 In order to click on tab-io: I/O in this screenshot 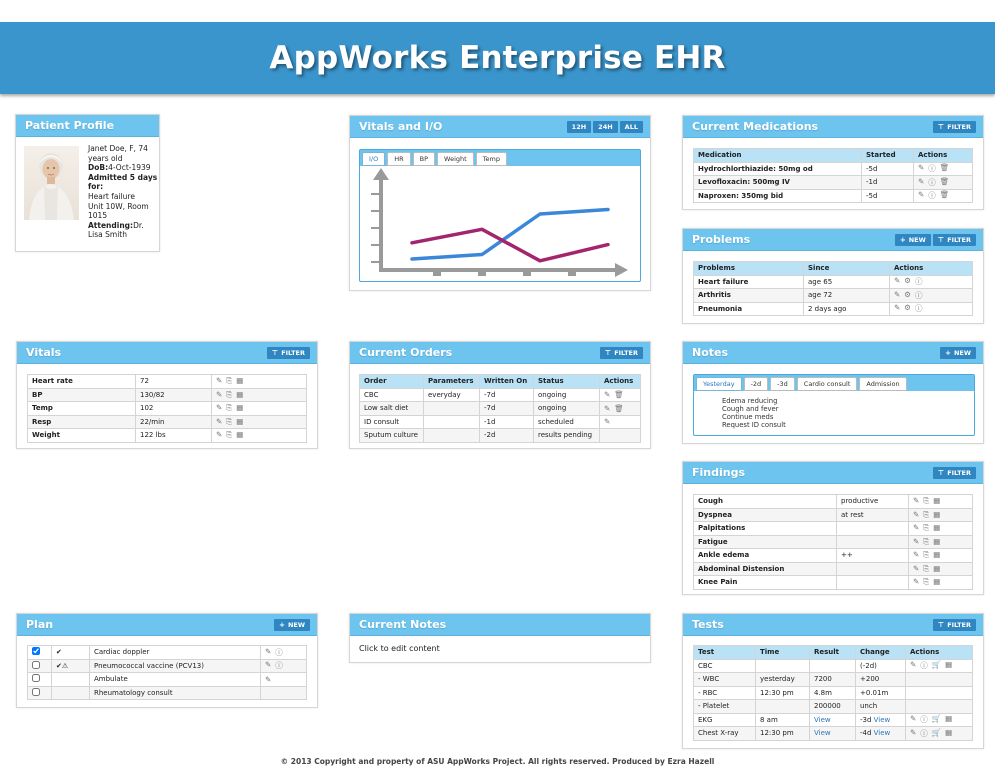, I will do `click(374, 159)`.